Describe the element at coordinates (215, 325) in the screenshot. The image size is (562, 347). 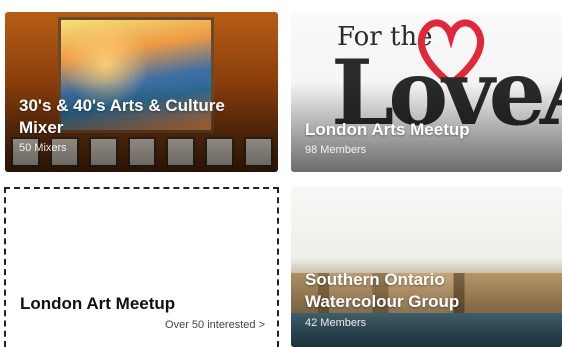
I see `interested-link: Over 50 interested >` at that location.